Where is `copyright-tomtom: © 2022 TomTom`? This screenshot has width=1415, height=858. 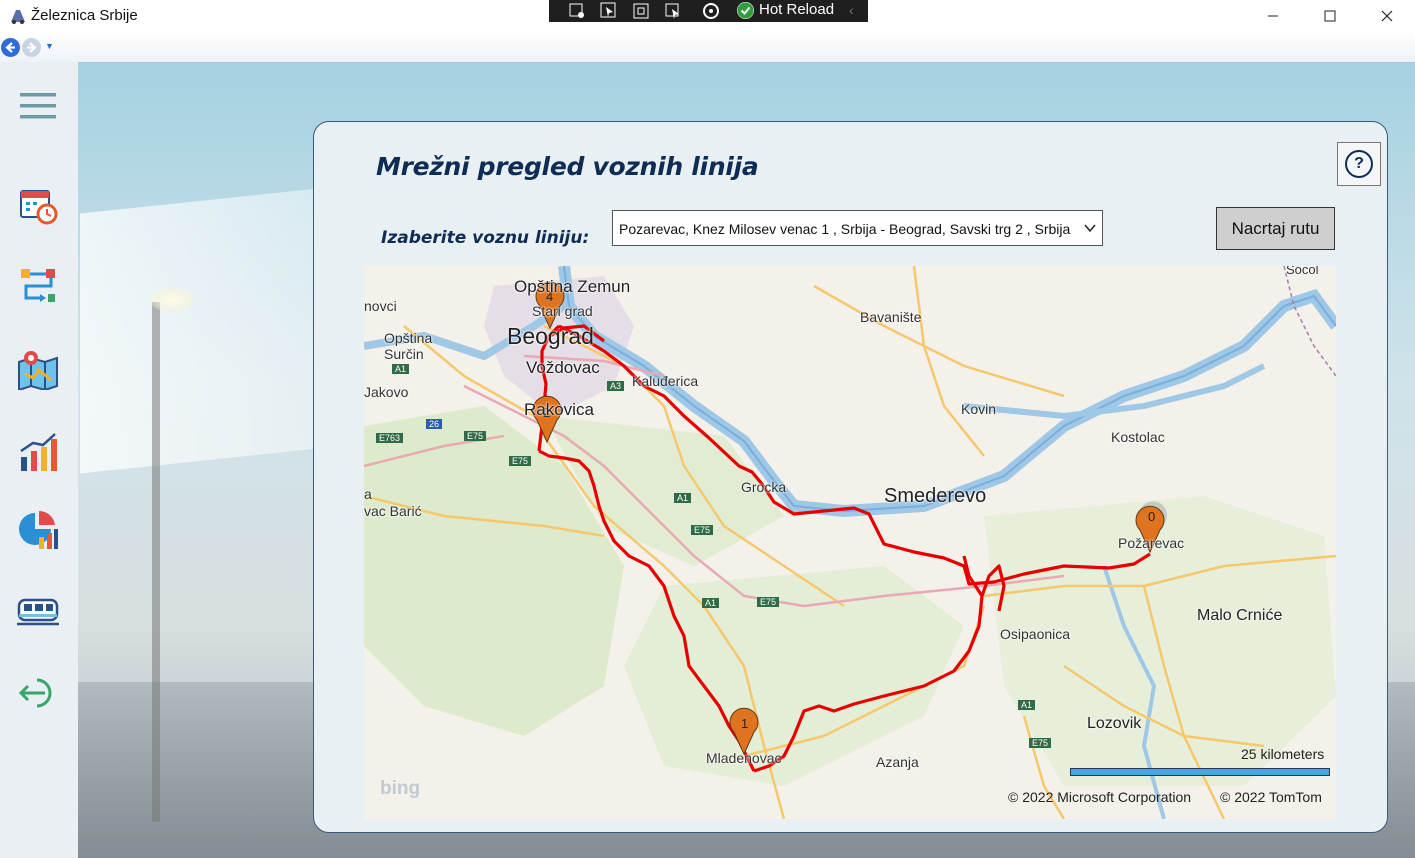 copyright-tomtom: © 2022 TomTom is located at coordinates (1271, 797).